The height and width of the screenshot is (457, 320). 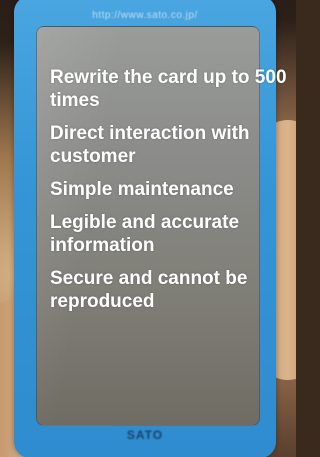 I want to click on feature-item-secure: Secure and cannot be reproduced, so click(x=149, y=290).